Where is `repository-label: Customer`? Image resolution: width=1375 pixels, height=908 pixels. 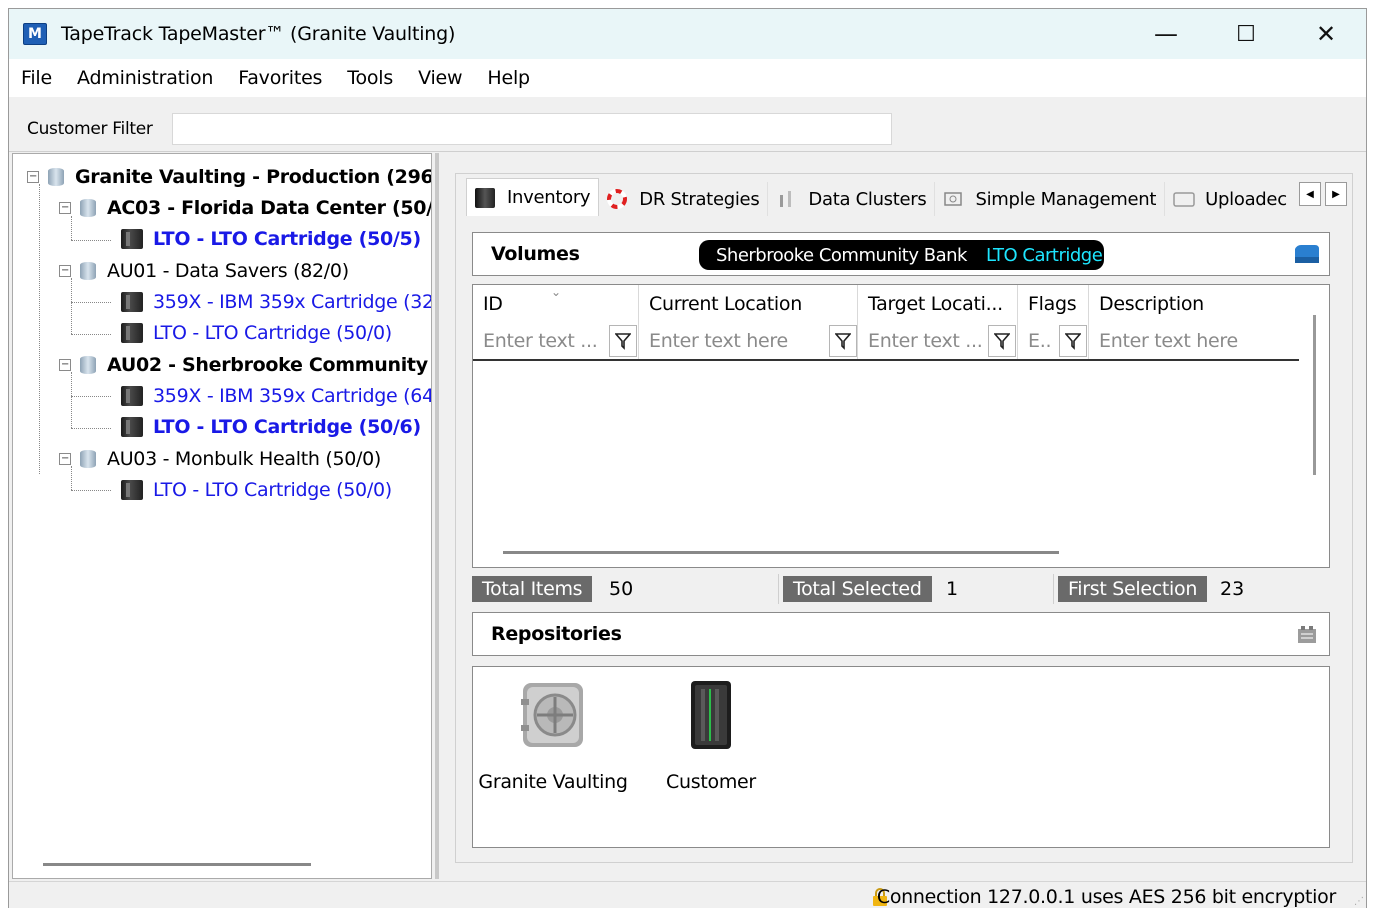
repository-label: Customer is located at coordinates (711, 782).